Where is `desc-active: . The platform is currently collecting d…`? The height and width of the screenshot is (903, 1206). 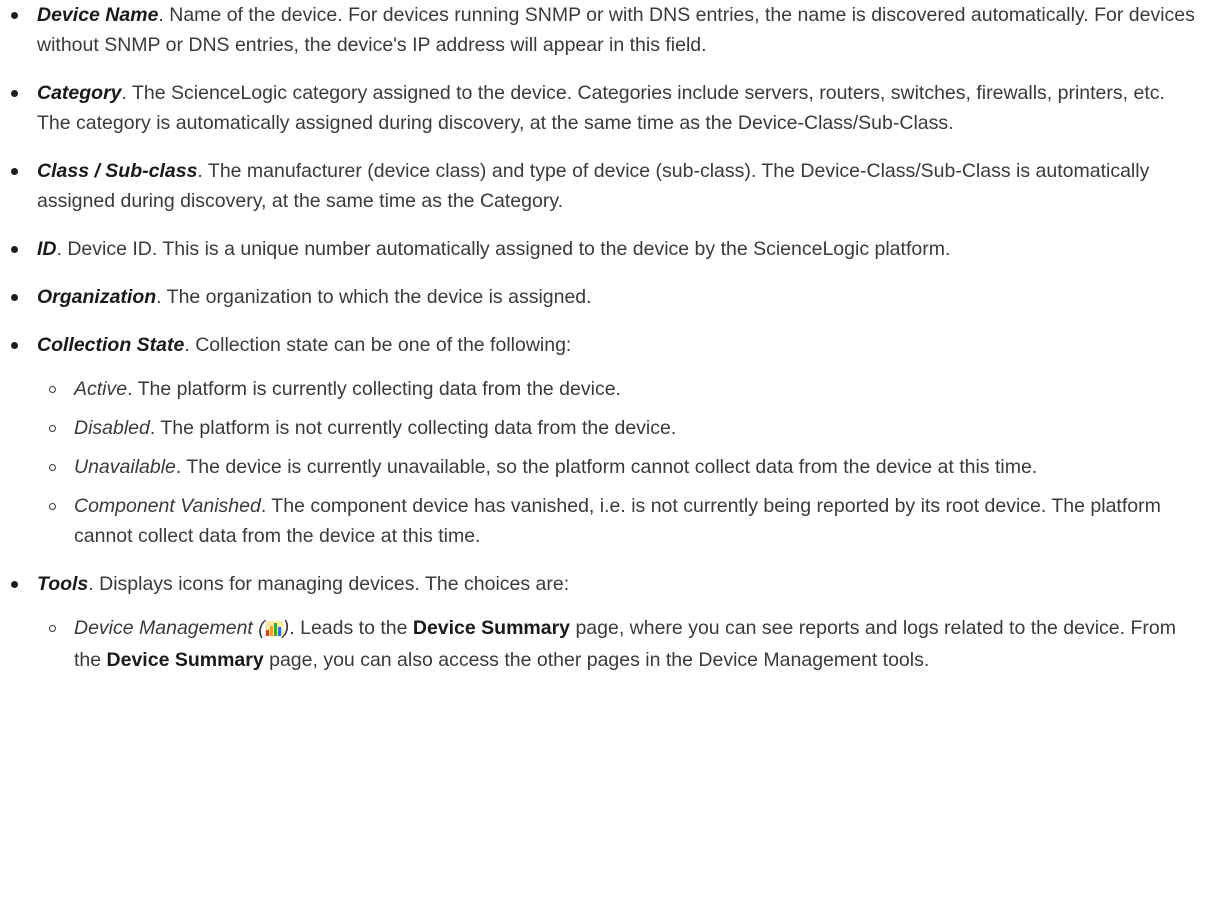
desc-active: . The platform is currently collecting d… is located at coordinates (374, 389).